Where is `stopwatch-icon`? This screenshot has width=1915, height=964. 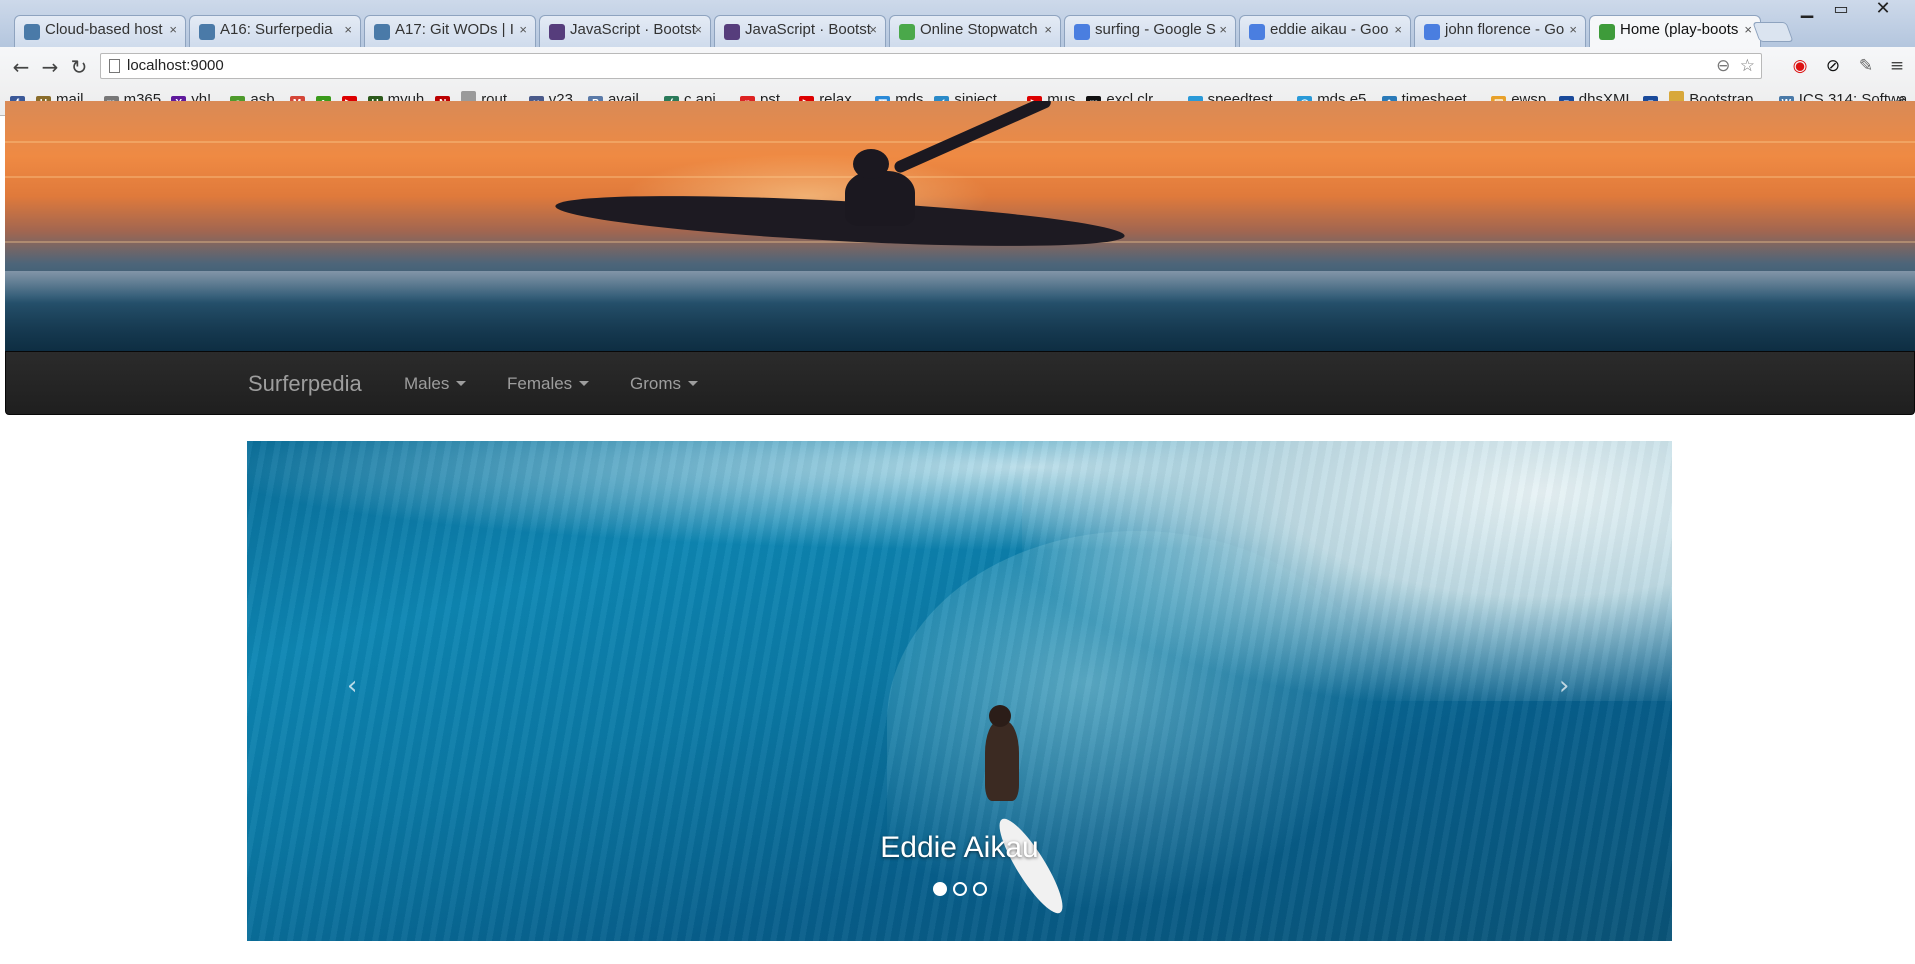
stopwatch-icon is located at coordinates (907, 32).